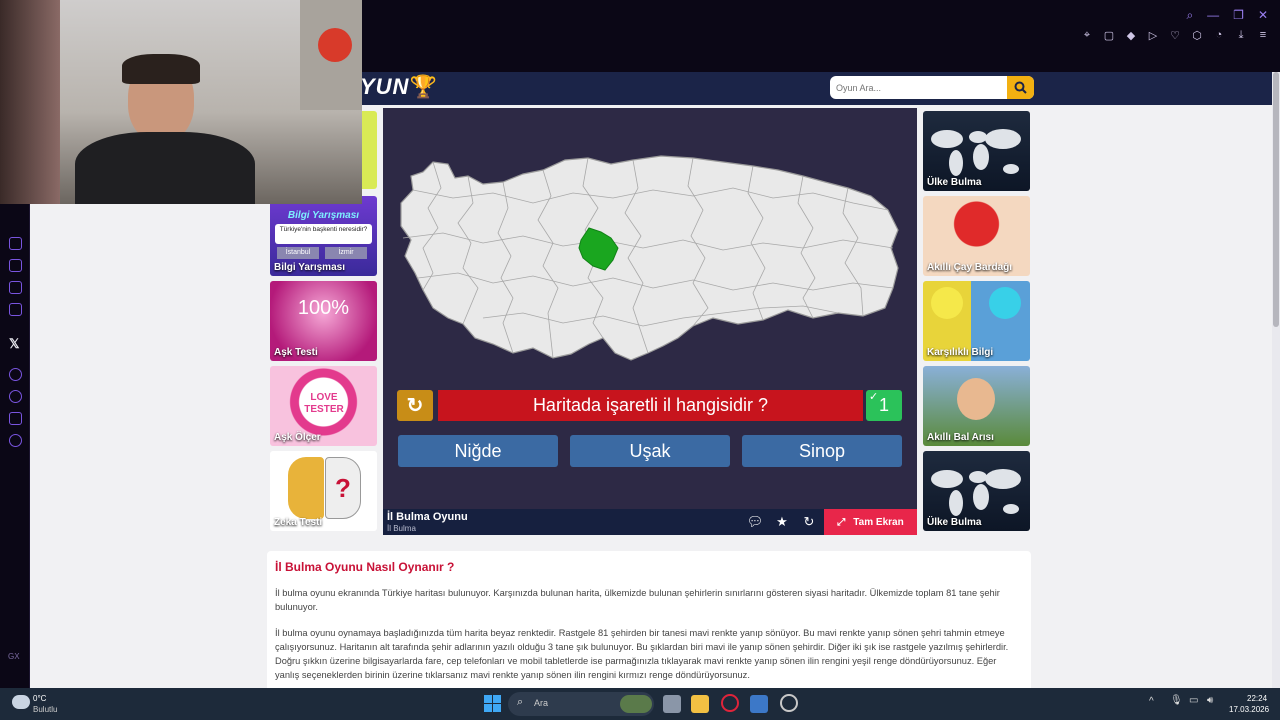 This screenshot has height=720, width=1280. I want to click on download-icon: ⤓, so click(1241, 35).